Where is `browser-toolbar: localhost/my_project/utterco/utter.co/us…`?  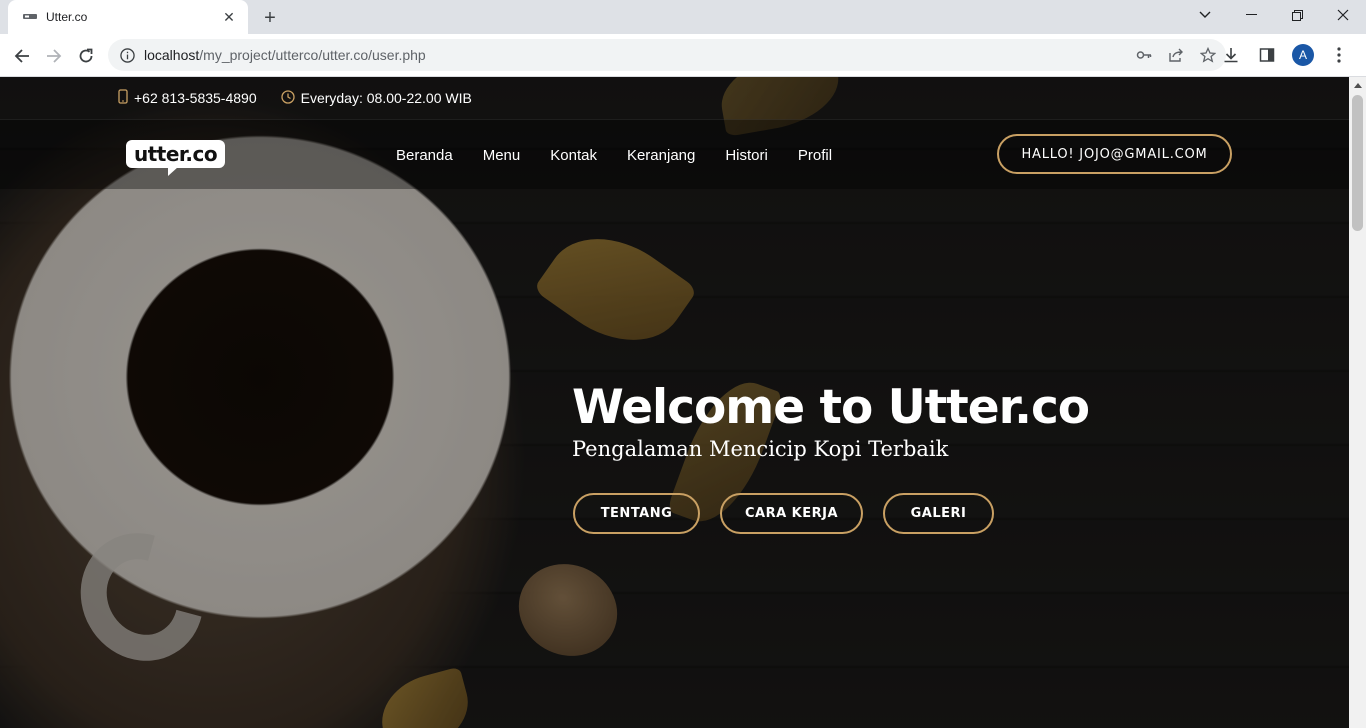
browser-toolbar: localhost/my_project/utterco/utter.co/us… is located at coordinates (683, 55).